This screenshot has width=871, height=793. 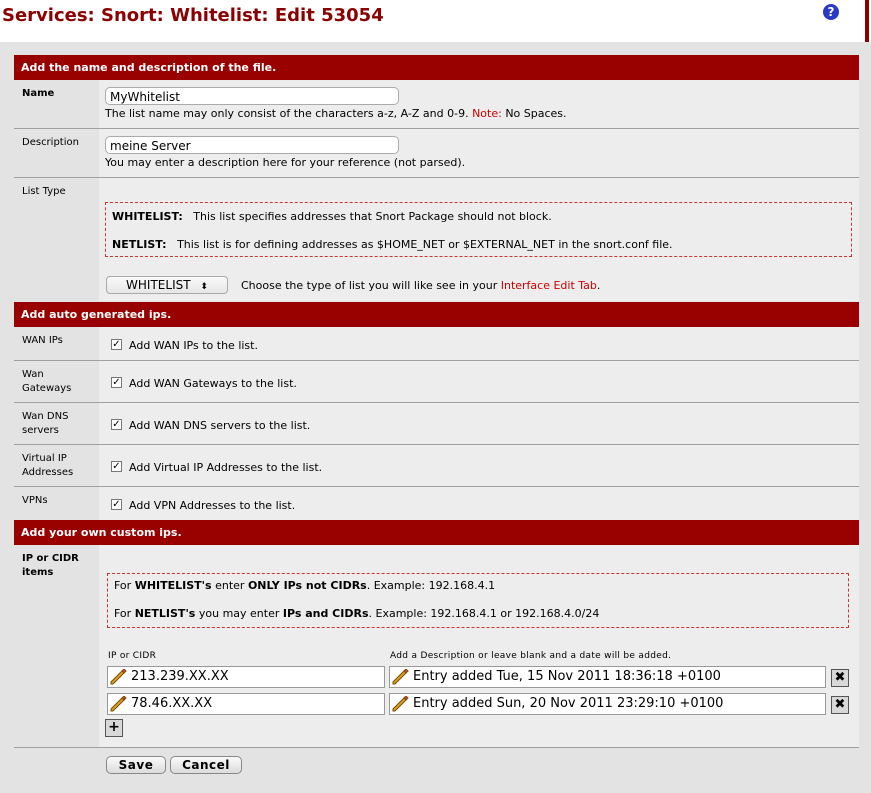 What do you see at coordinates (226, 467) in the screenshot?
I see `auto-text: Add Virtual IP Addresses to the list.` at bounding box center [226, 467].